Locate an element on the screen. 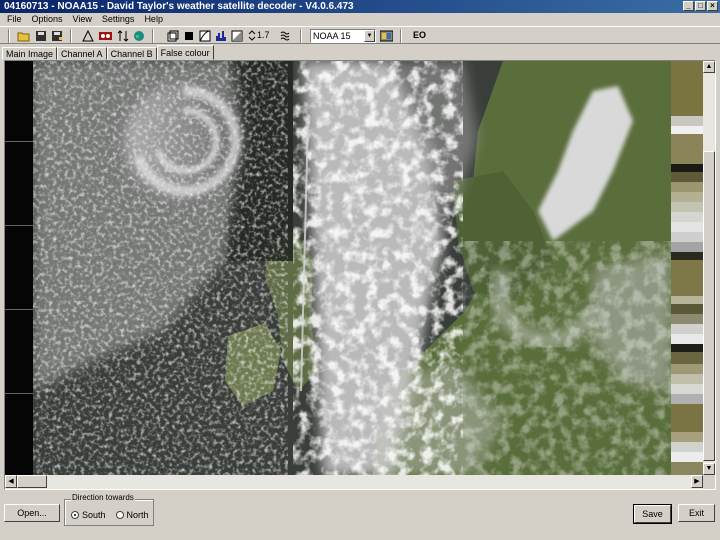  close-button: × is located at coordinates (712, 6).